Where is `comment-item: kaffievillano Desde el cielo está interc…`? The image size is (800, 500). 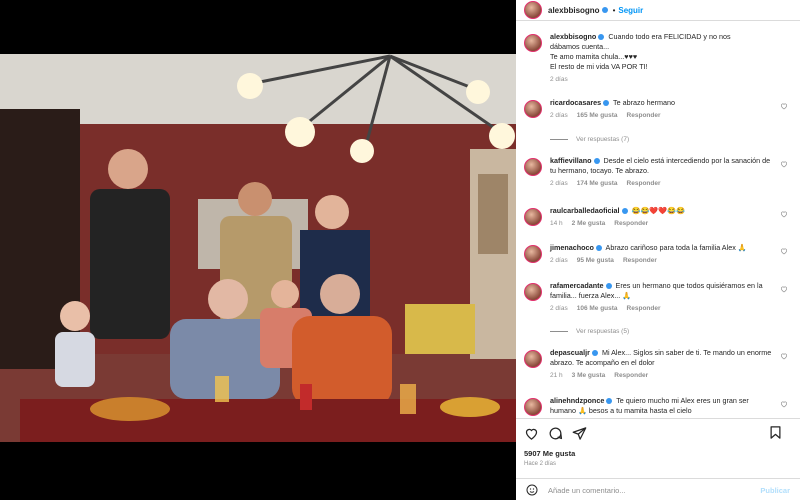 comment-item: kaffievillano Desde el cielo está interc… is located at coordinates (658, 172).